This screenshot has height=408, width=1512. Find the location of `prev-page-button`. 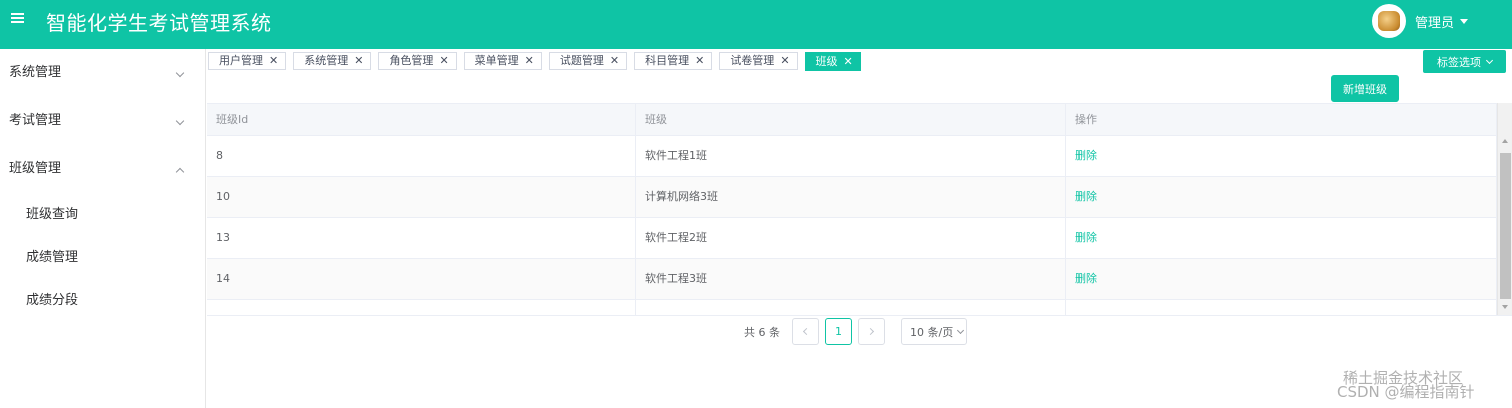

prev-page-button is located at coordinates (805, 331).